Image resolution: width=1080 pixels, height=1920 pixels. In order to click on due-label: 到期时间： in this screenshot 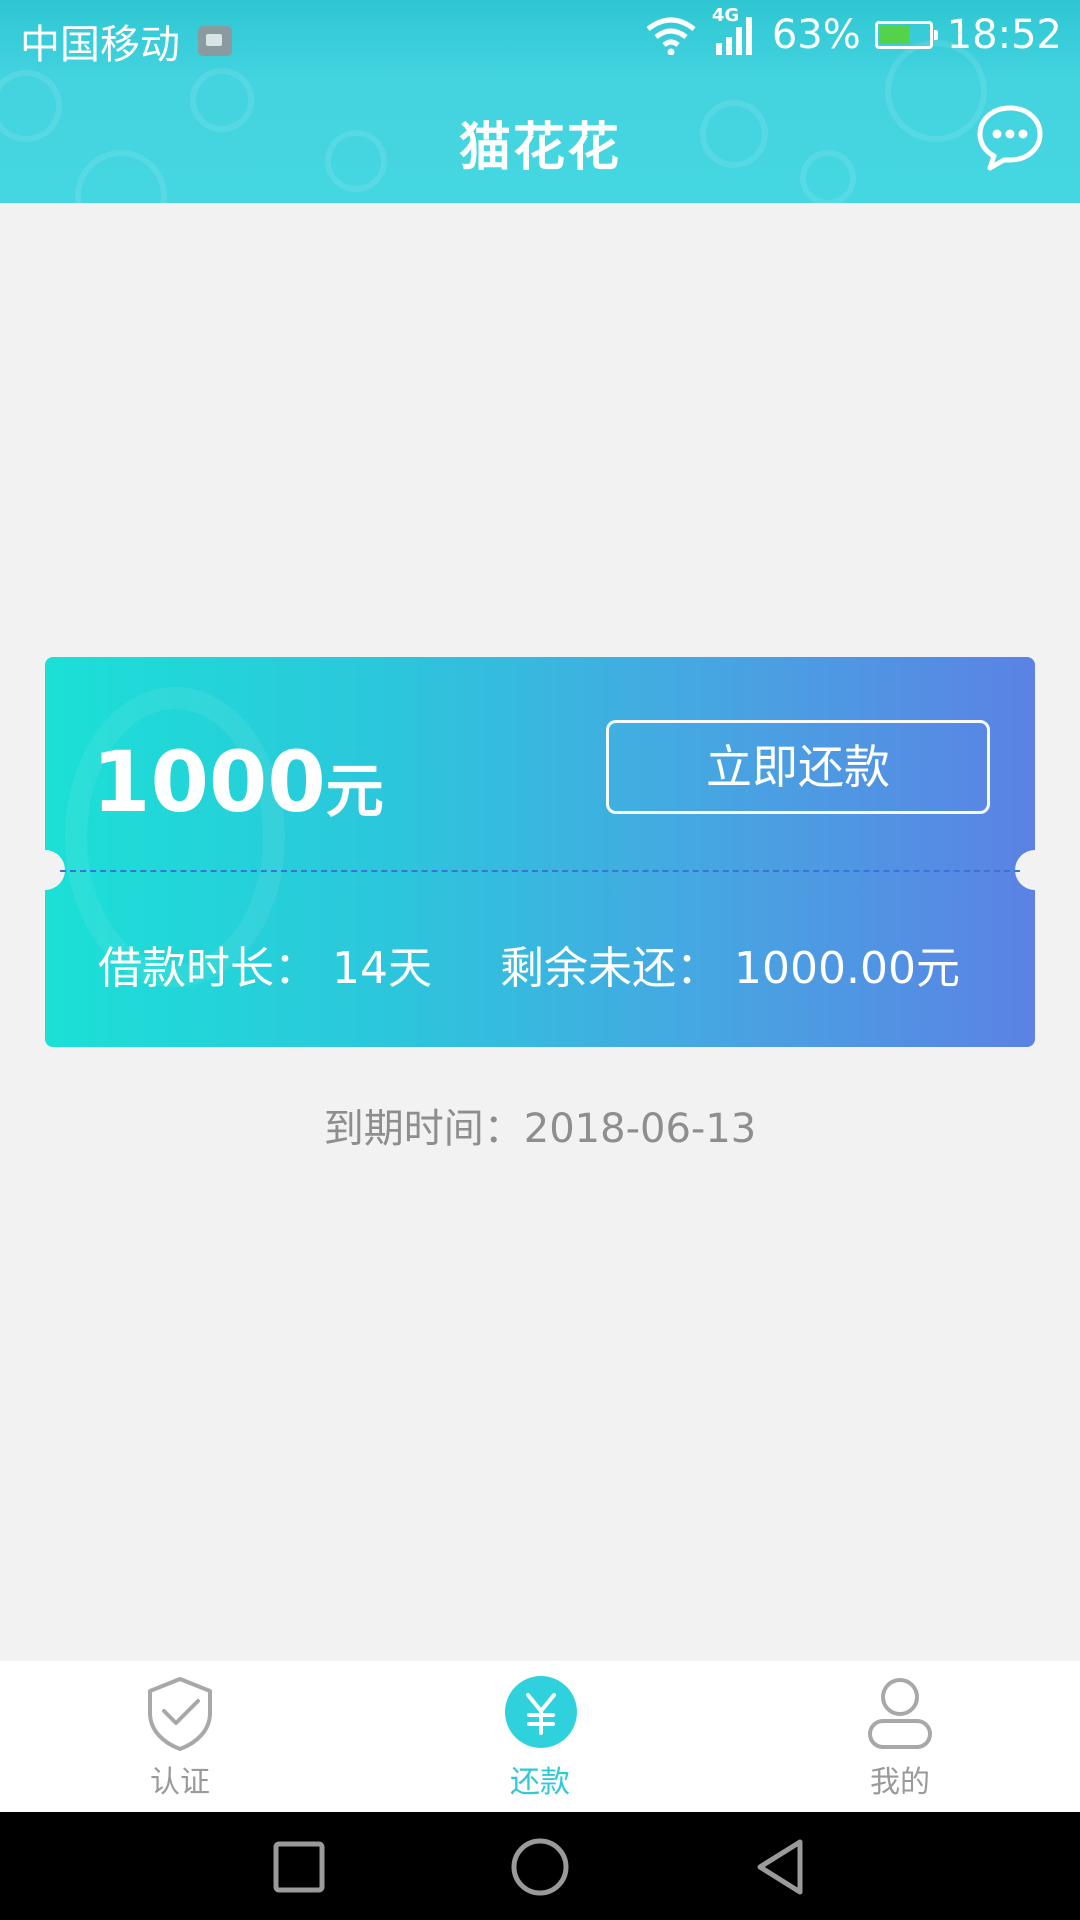, I will do `click(423, 1129)`.